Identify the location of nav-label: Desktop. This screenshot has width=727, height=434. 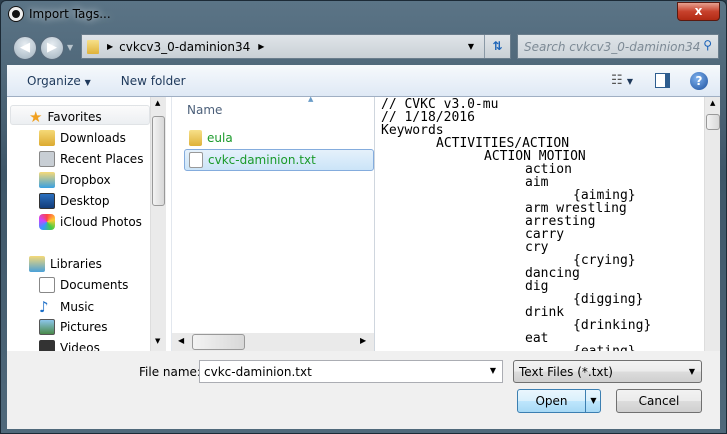
(85, 201).